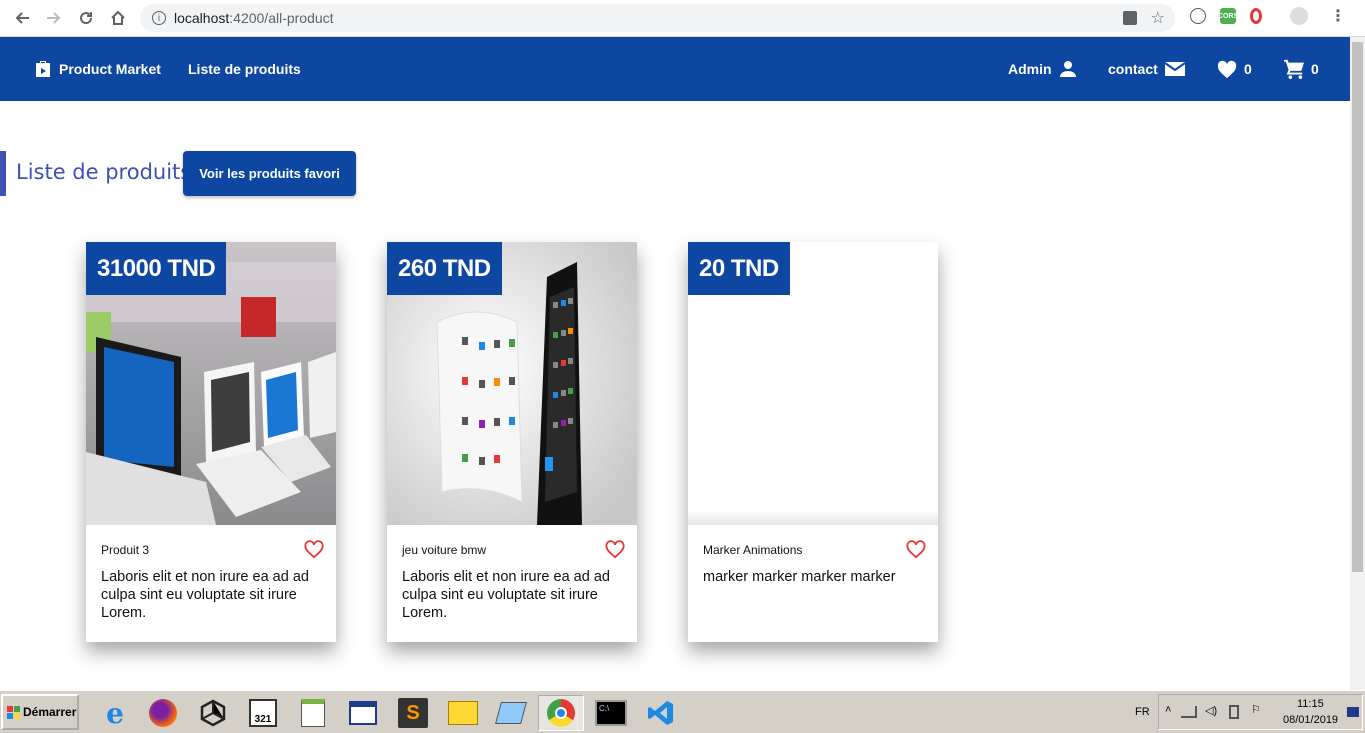 This screenshot has height=733, width=1365. Describe the element at coordinates (611, 713) in the screenshot. I see `terminal-icon: C:\` at that location.